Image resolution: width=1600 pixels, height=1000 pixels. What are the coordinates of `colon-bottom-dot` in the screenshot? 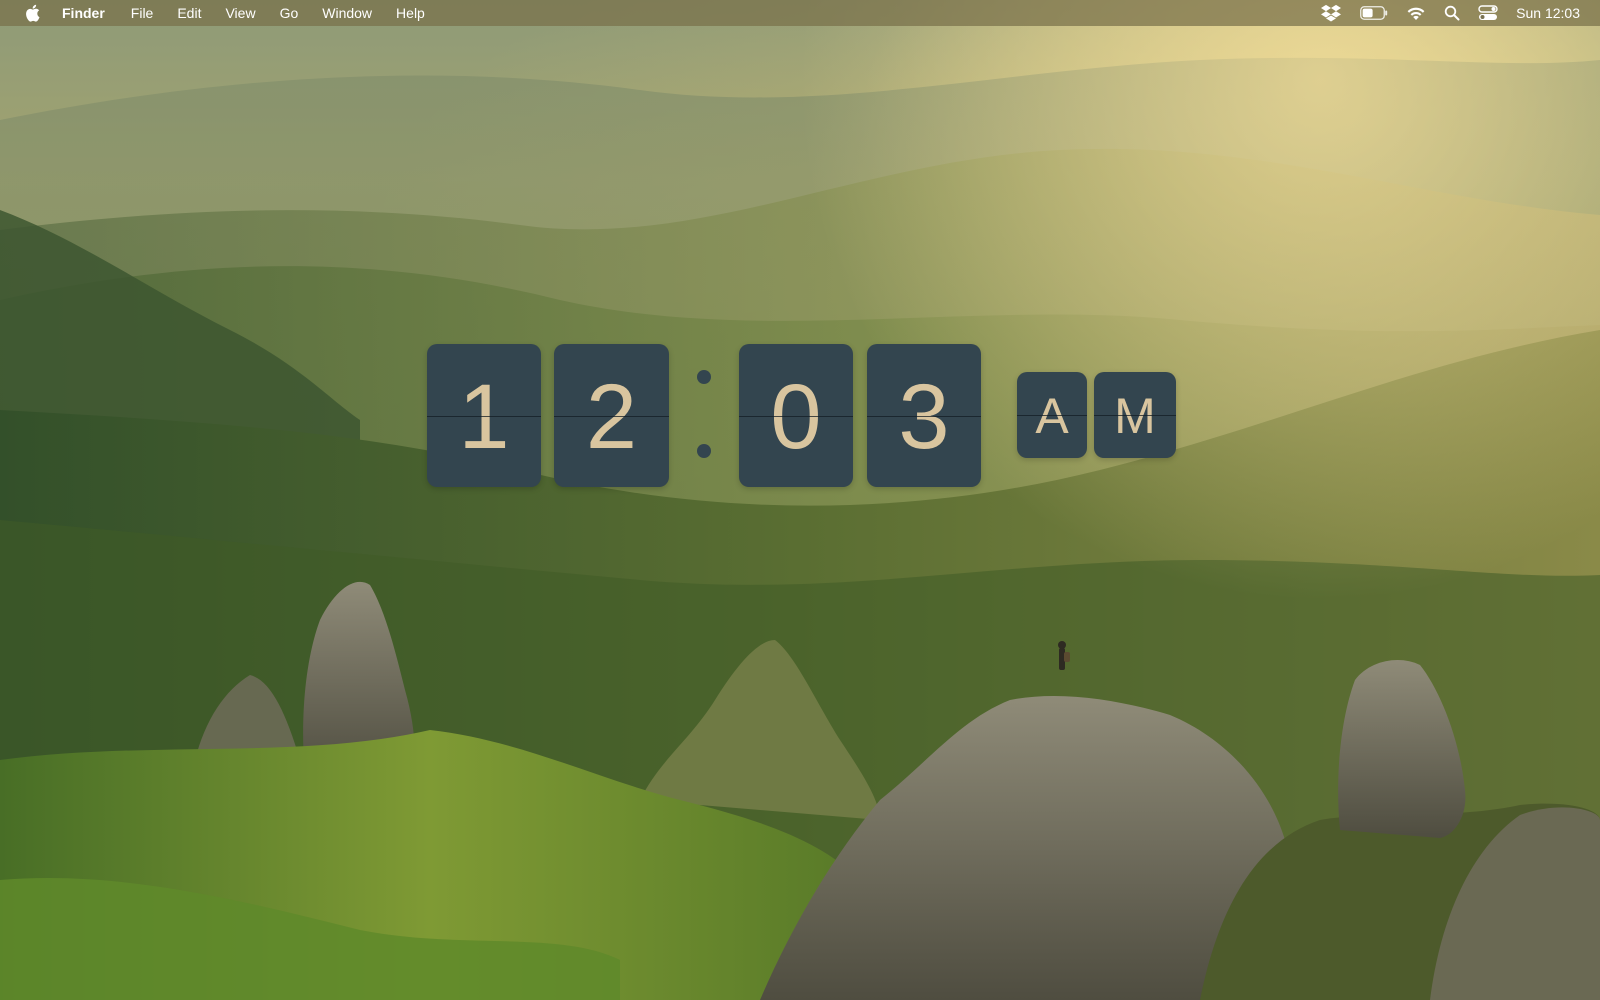 It's located at (704, 451).